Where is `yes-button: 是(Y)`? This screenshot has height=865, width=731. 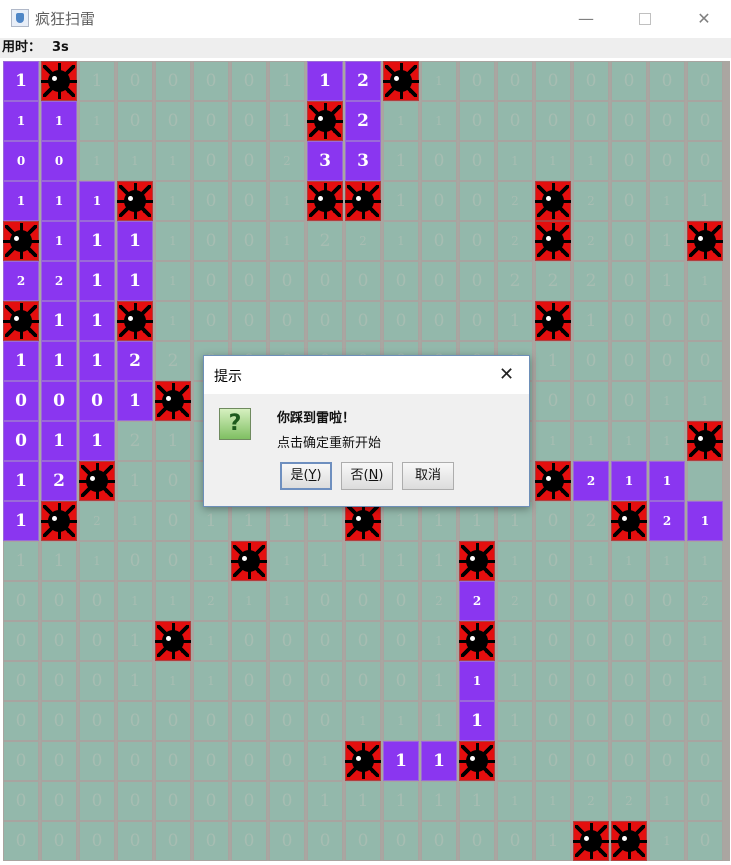 yes-button: 是(Y) is located at coordinates (306, 476).